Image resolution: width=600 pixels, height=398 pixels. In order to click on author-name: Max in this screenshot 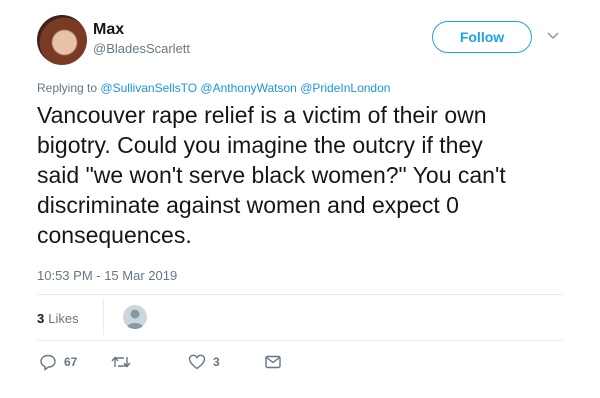, I will do `click(108, 30)`.